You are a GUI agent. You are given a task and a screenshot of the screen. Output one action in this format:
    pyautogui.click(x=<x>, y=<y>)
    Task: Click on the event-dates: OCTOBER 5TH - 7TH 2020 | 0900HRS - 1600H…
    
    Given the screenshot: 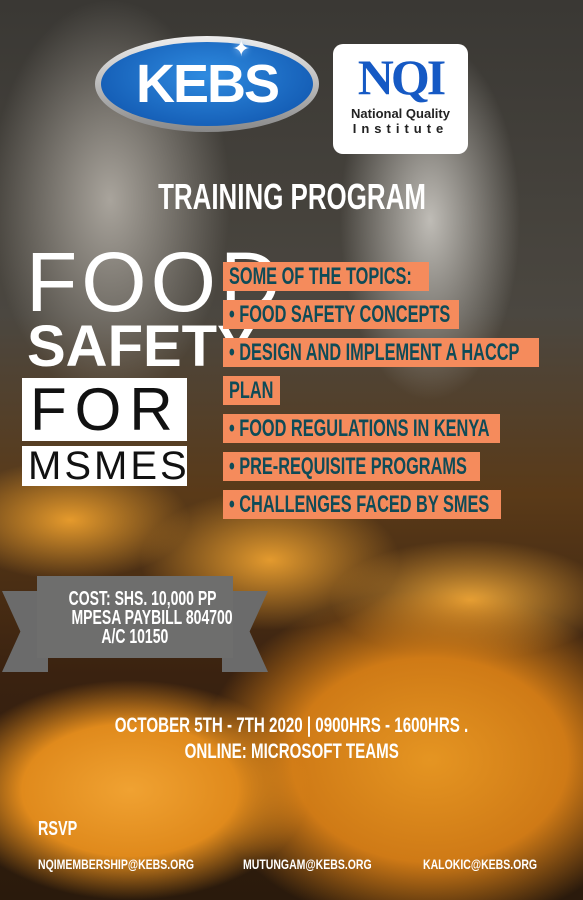 What is the action you would take?
    pyautogui.click(x=291, y=725)
    